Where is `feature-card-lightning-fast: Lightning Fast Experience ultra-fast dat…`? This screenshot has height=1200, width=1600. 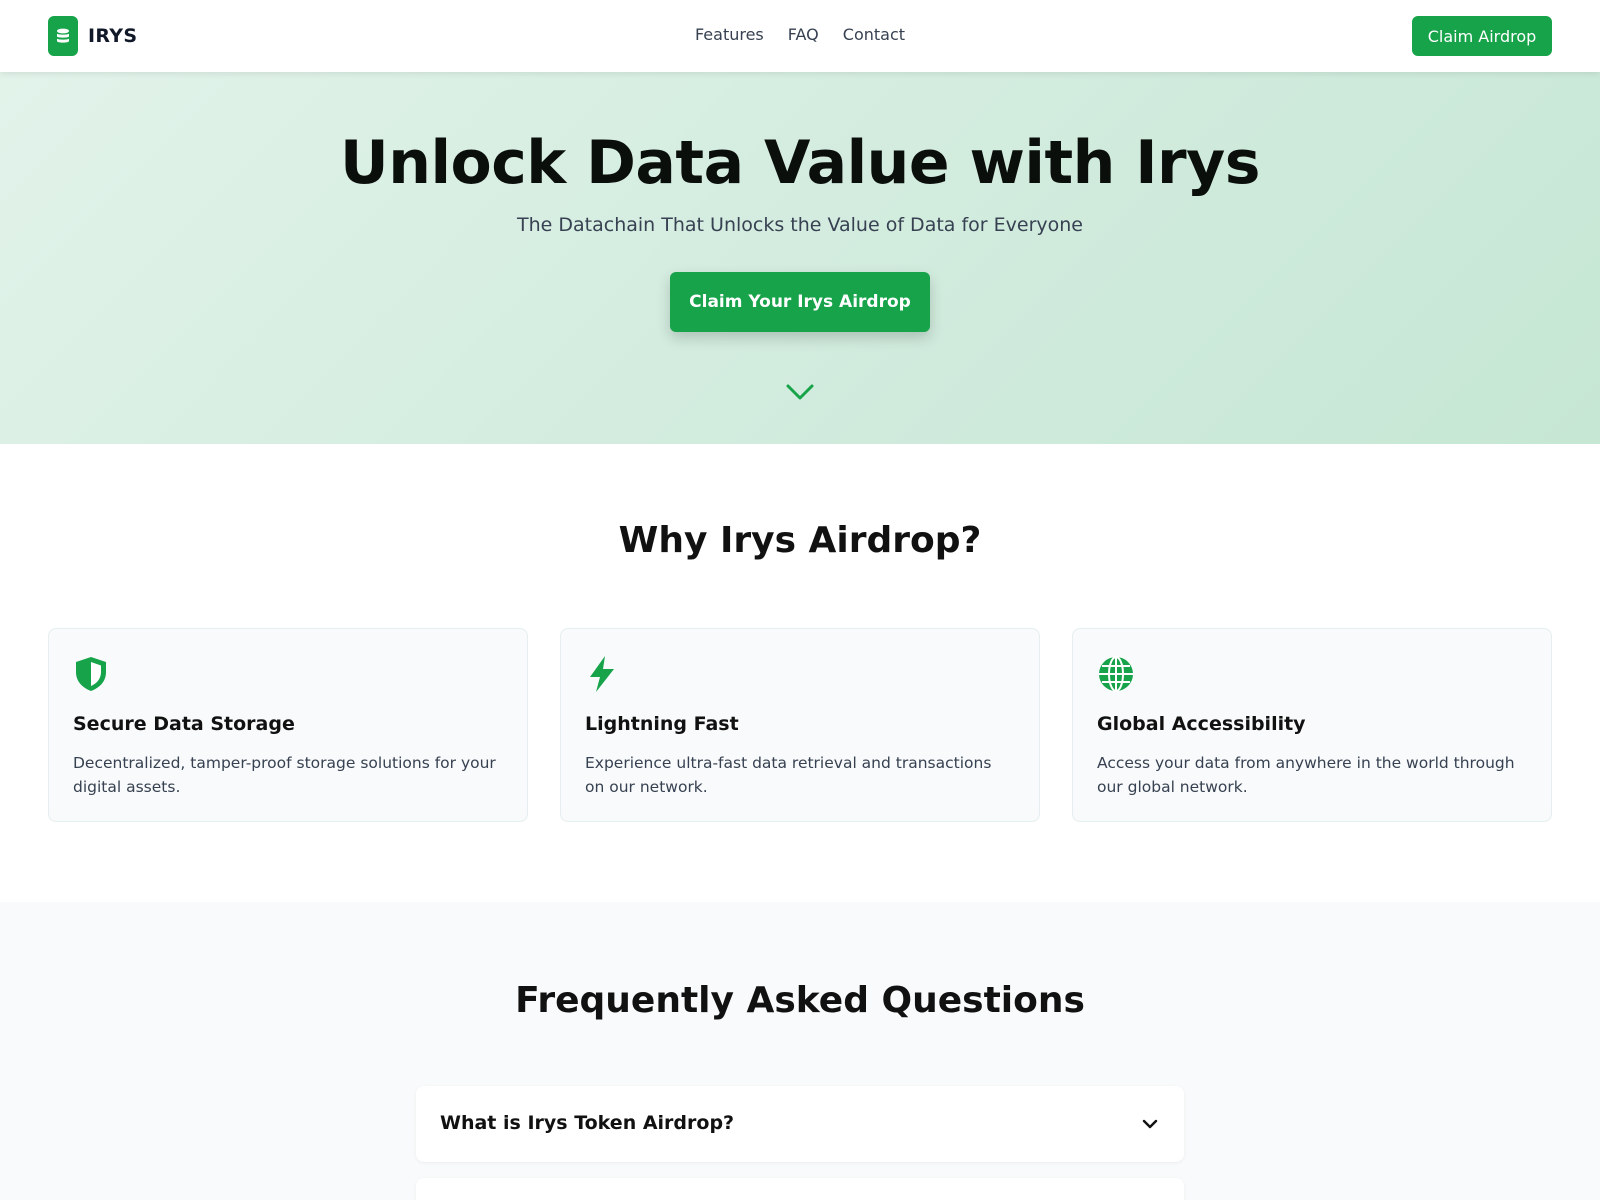 feature-card-lightning-fast: Lightning Fast Experience ultra-fast dat… is located at coordinates (800, 725).